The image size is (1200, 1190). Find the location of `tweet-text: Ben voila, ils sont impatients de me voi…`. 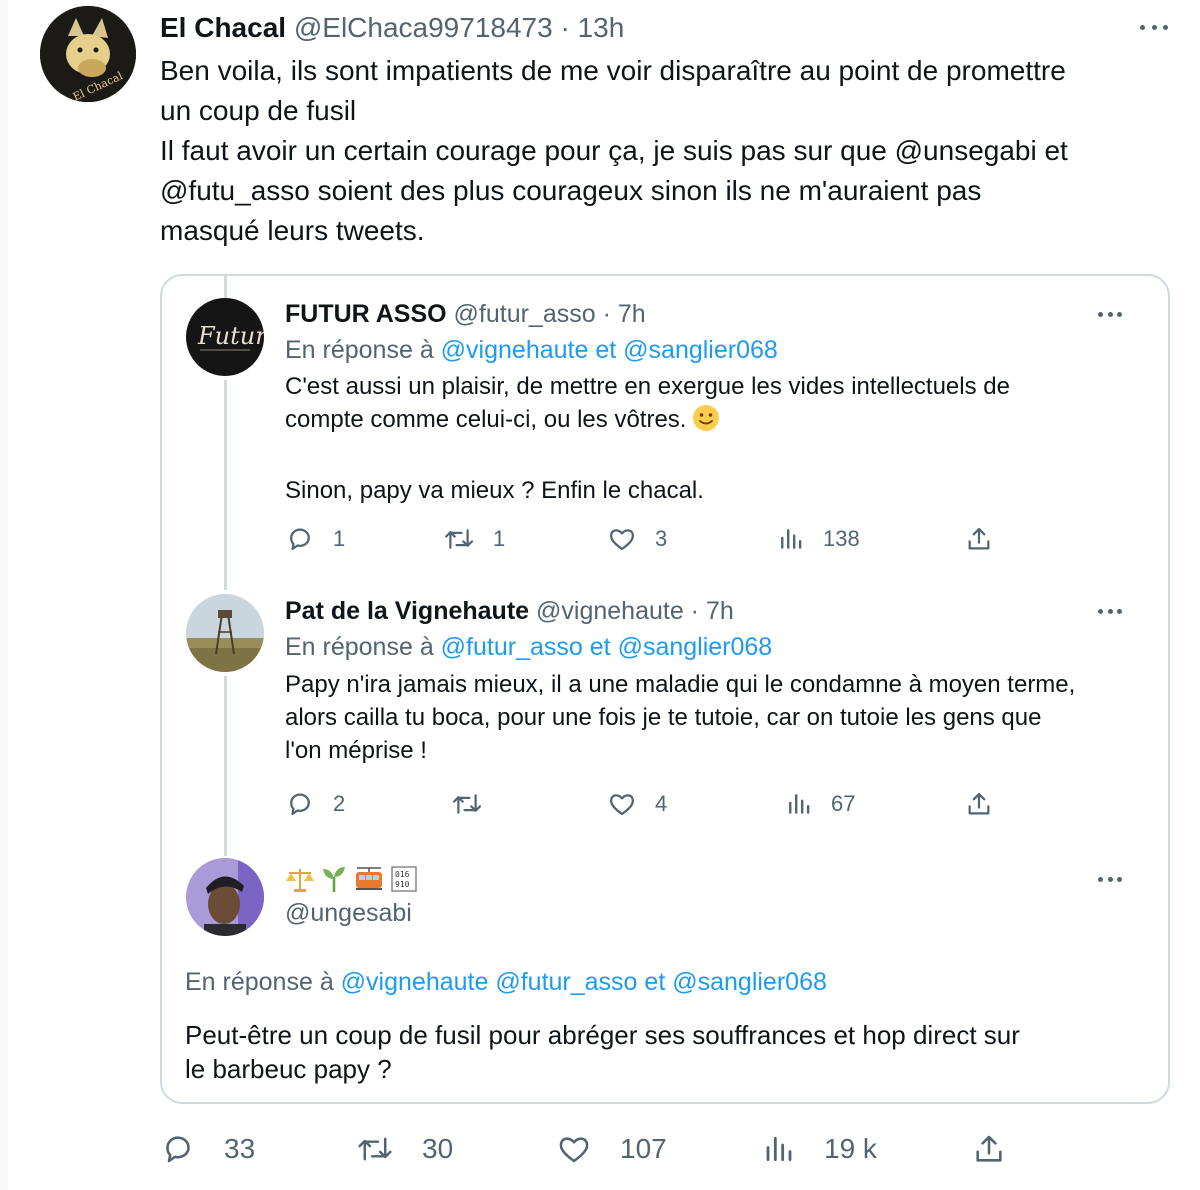

tweet-text: Ben voila, ils sont impatients de me voi… is located at coordinates (665, 151).